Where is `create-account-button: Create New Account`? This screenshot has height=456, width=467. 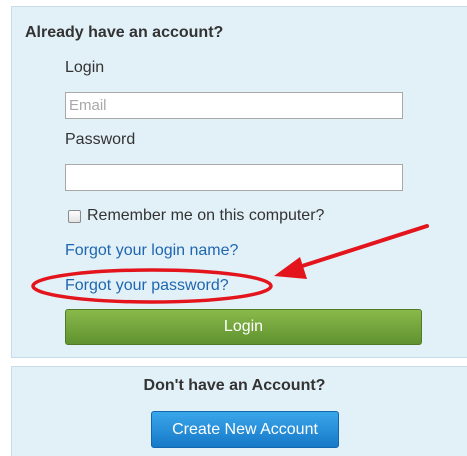 create-account-button: Create New Account is located at coordinates (245, 429).